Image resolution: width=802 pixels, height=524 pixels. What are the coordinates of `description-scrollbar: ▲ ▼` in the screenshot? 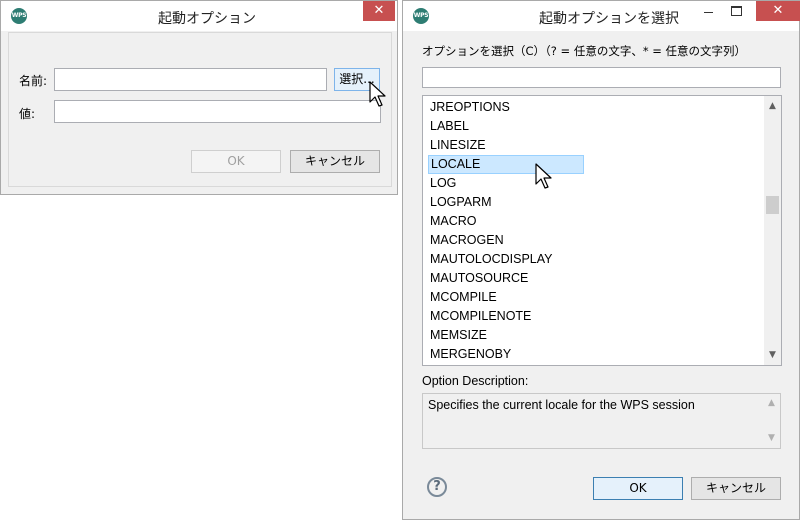 It's located at (771, 421).